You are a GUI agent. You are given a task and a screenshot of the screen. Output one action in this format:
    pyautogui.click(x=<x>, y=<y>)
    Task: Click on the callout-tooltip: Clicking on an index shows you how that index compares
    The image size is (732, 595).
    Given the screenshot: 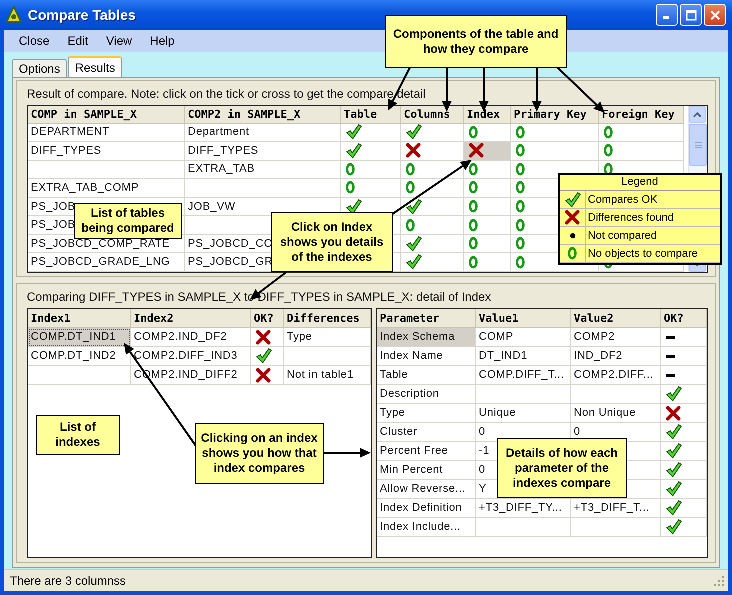 What is the action you would take?
    pyautogui.click(x=259, y=453)
    